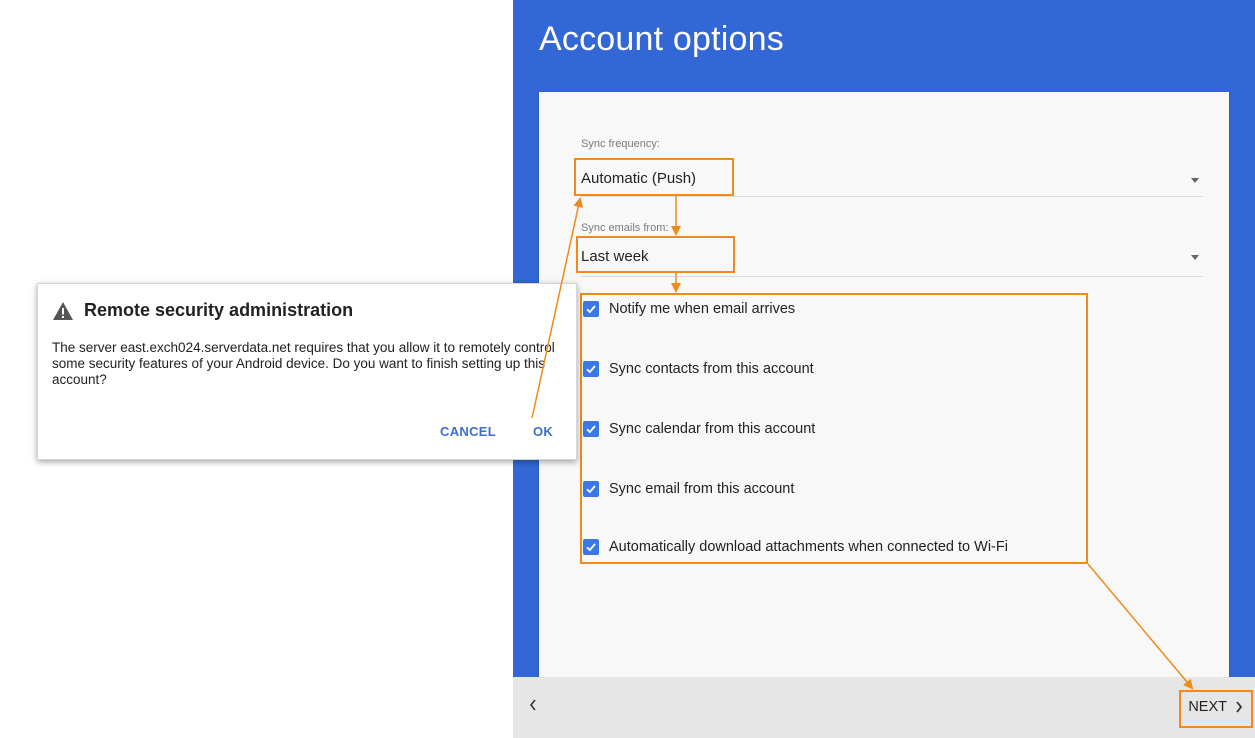 The height and width of the screenshot is (738, 1255). Describe the element at coordinates (655, 254) in the screenshot. I see `highlight-sync-emails-from` at that location.